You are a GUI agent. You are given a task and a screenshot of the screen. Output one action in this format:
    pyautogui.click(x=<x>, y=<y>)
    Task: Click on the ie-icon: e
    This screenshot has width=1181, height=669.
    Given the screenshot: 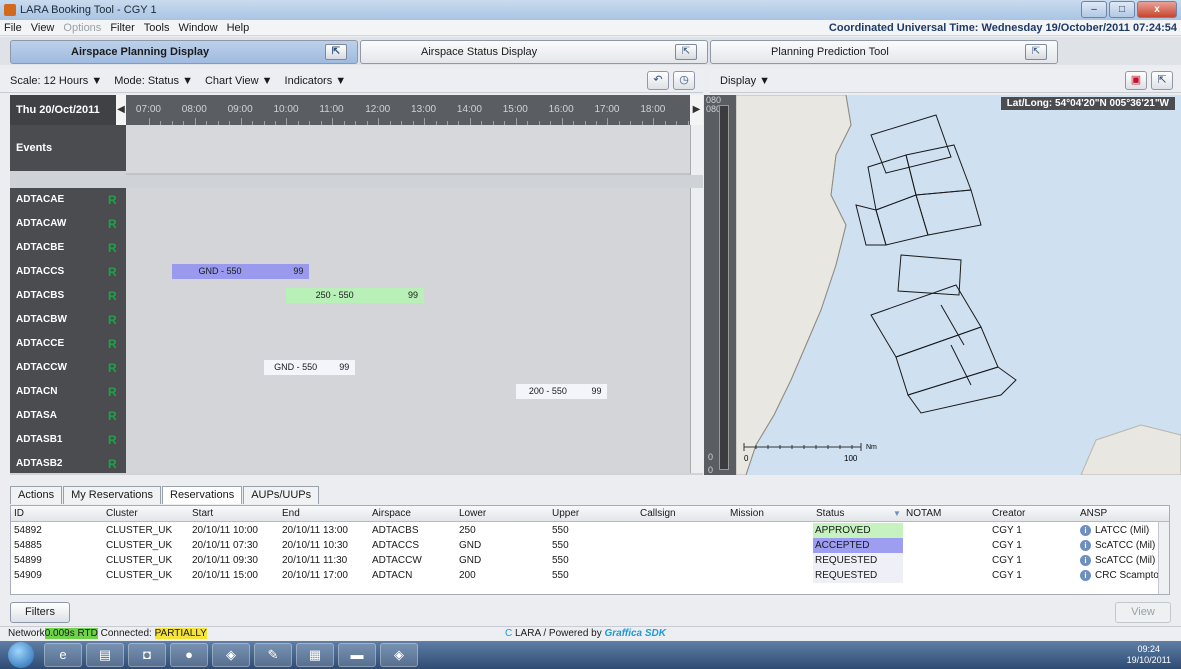 What is the action you would take?
    pyautogui.click(x=63, y=655)
    